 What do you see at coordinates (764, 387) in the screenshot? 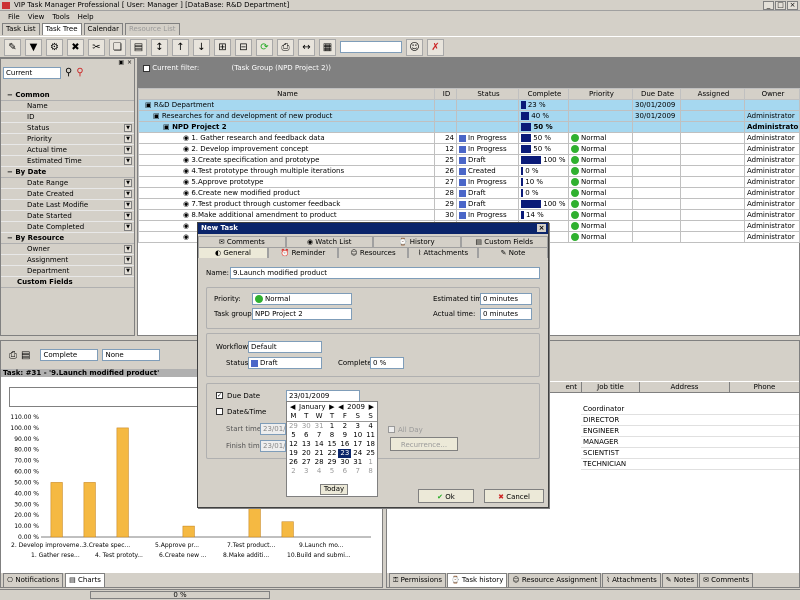
I see `col-phone: Phone` at bounding box center [764, 387].